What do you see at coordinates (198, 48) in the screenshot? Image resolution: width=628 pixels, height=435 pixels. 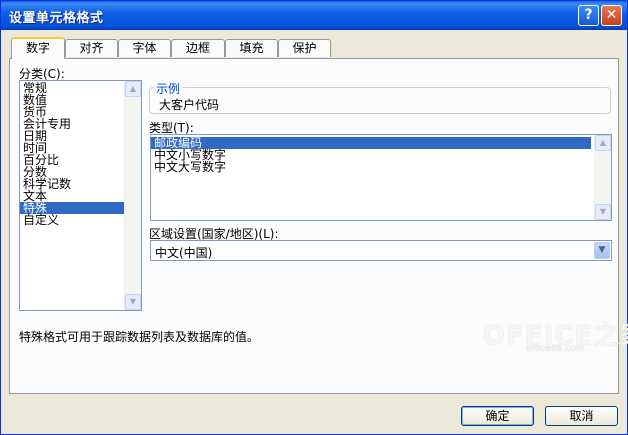 I see `tab-border: 边框` at bounding box center [198, 48].